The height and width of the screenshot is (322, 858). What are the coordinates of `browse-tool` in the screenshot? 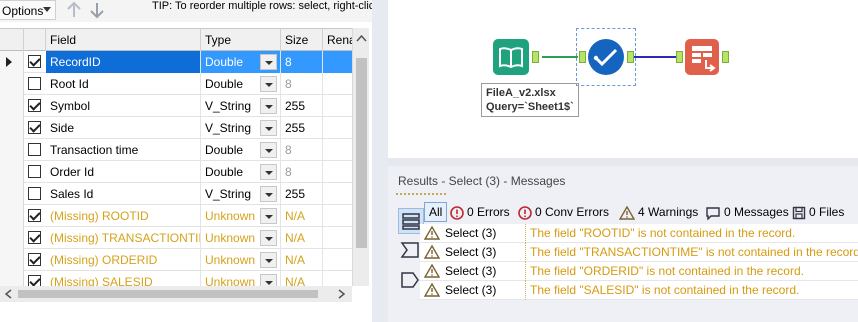 It's located at (702, 57).